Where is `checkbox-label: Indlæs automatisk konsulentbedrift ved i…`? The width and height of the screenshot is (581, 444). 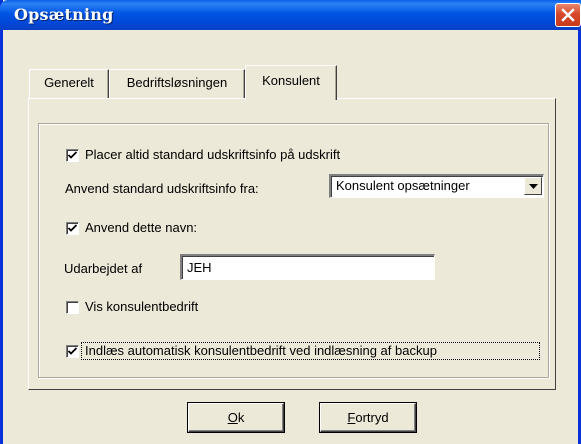
checkbox-label: Indlæs automatisk konsulentbedrift ved i… is located at coordinates (261, 350).